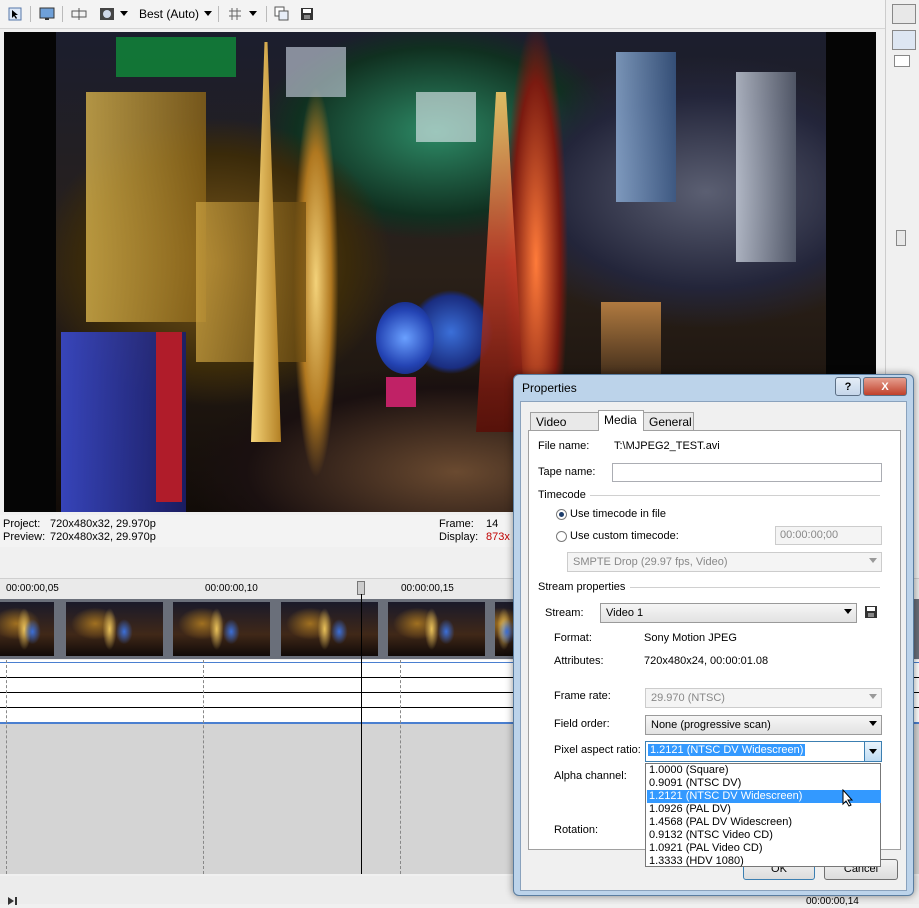  Describe the element at coordinates (764, 848) in the screenshot. I see `dropdown-option: 1.0921 (PAL Video CD)` at that location.